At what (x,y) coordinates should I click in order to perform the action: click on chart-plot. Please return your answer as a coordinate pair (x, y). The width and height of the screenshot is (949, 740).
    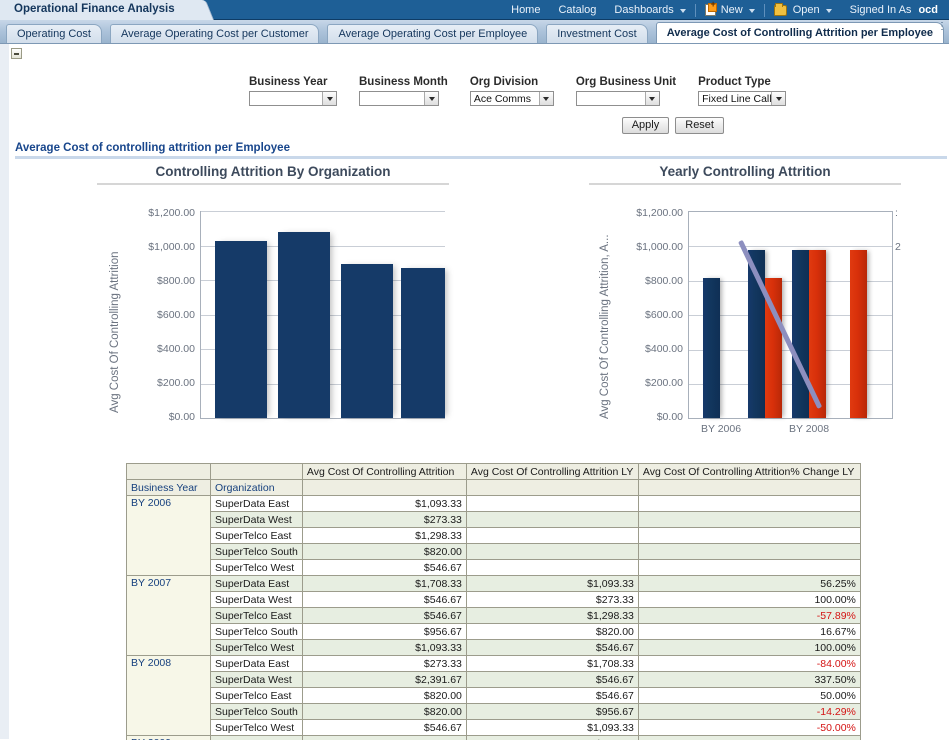
    Looking at the image, I should click on (322, 315).